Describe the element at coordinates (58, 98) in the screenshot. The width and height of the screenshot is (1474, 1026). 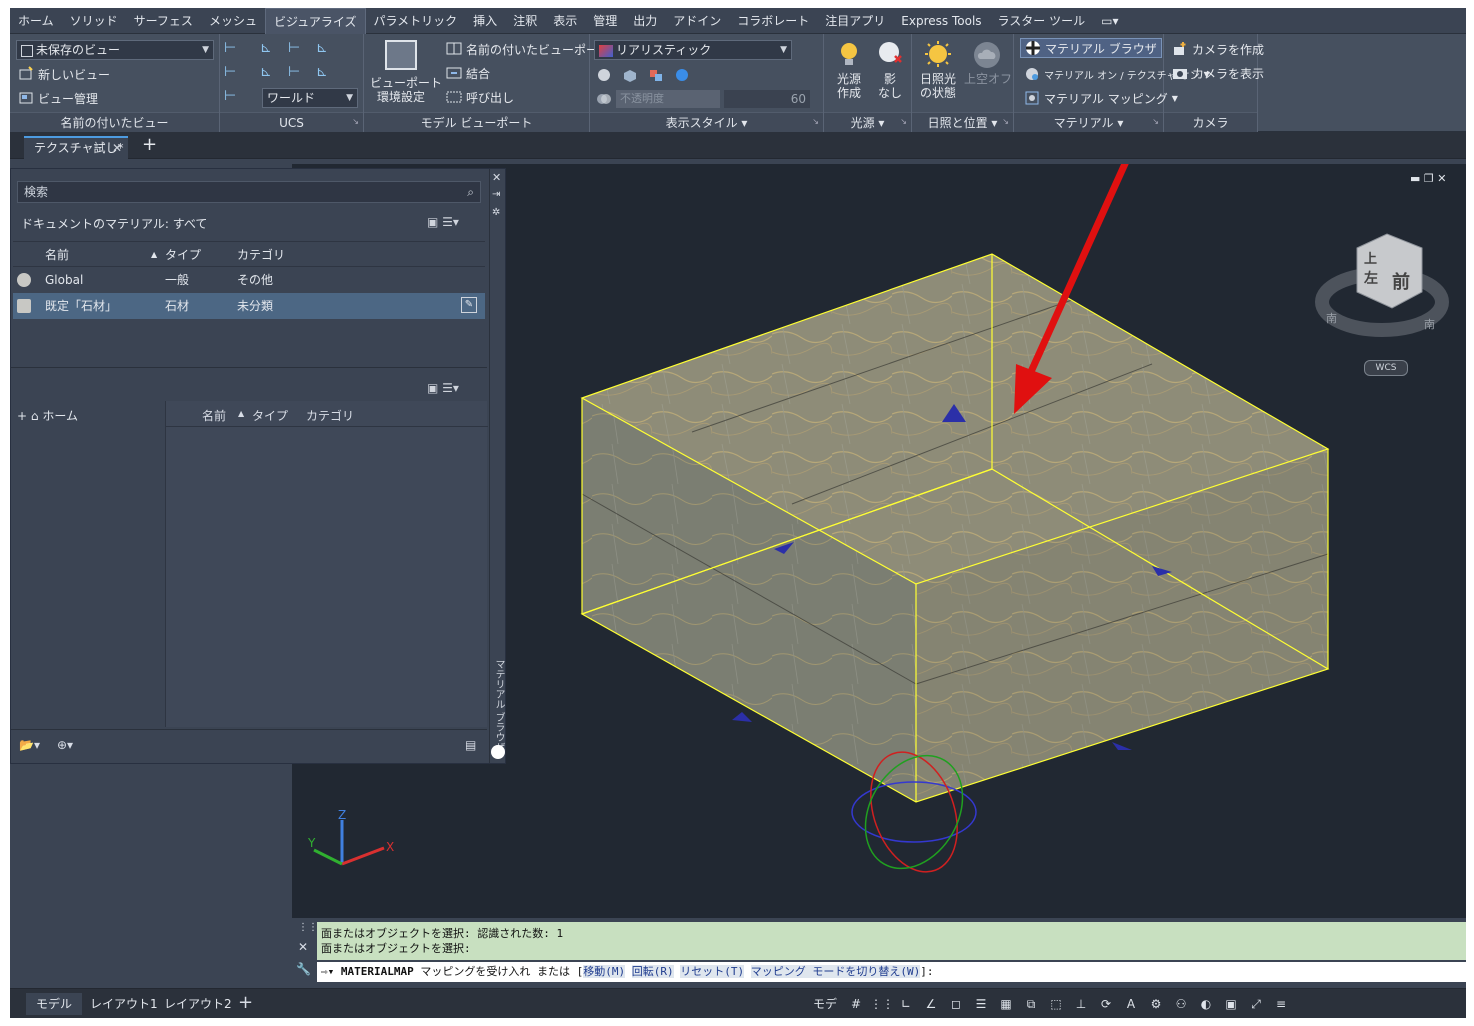
I see `view-manager-button: ビュー管理` at that location.